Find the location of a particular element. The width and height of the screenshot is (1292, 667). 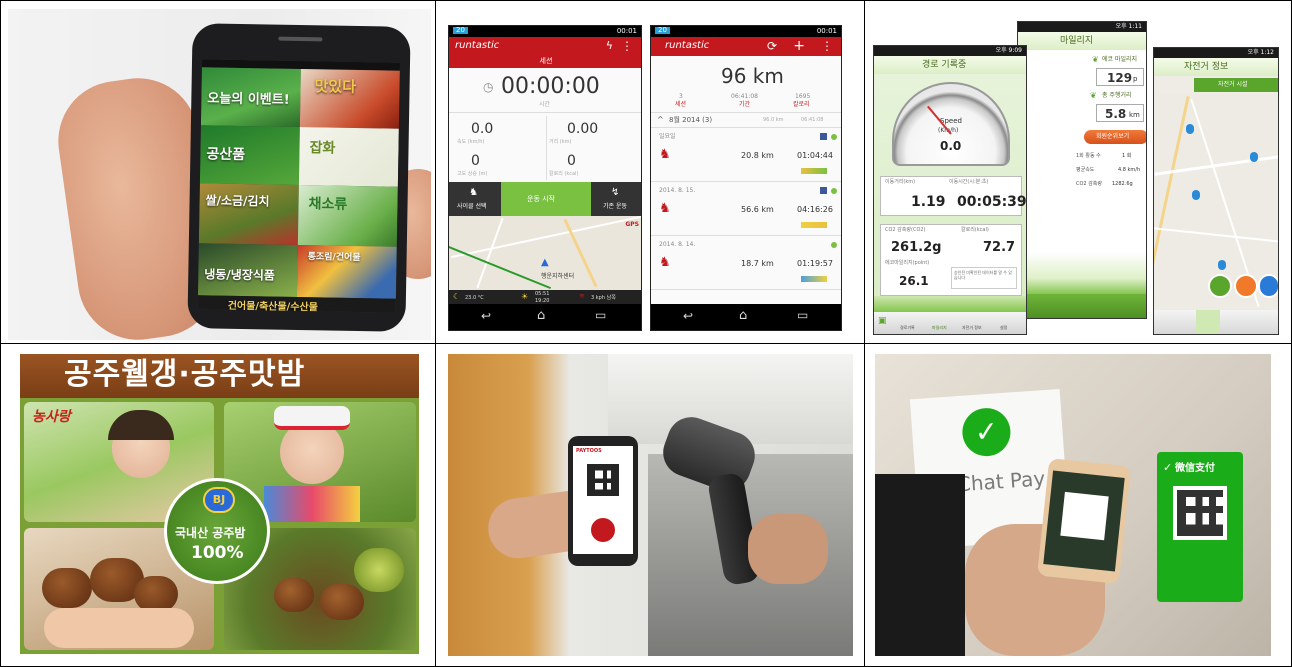

quality-seal: BJ 국내산 공주밤 100% is located at coordinates (217, 531).